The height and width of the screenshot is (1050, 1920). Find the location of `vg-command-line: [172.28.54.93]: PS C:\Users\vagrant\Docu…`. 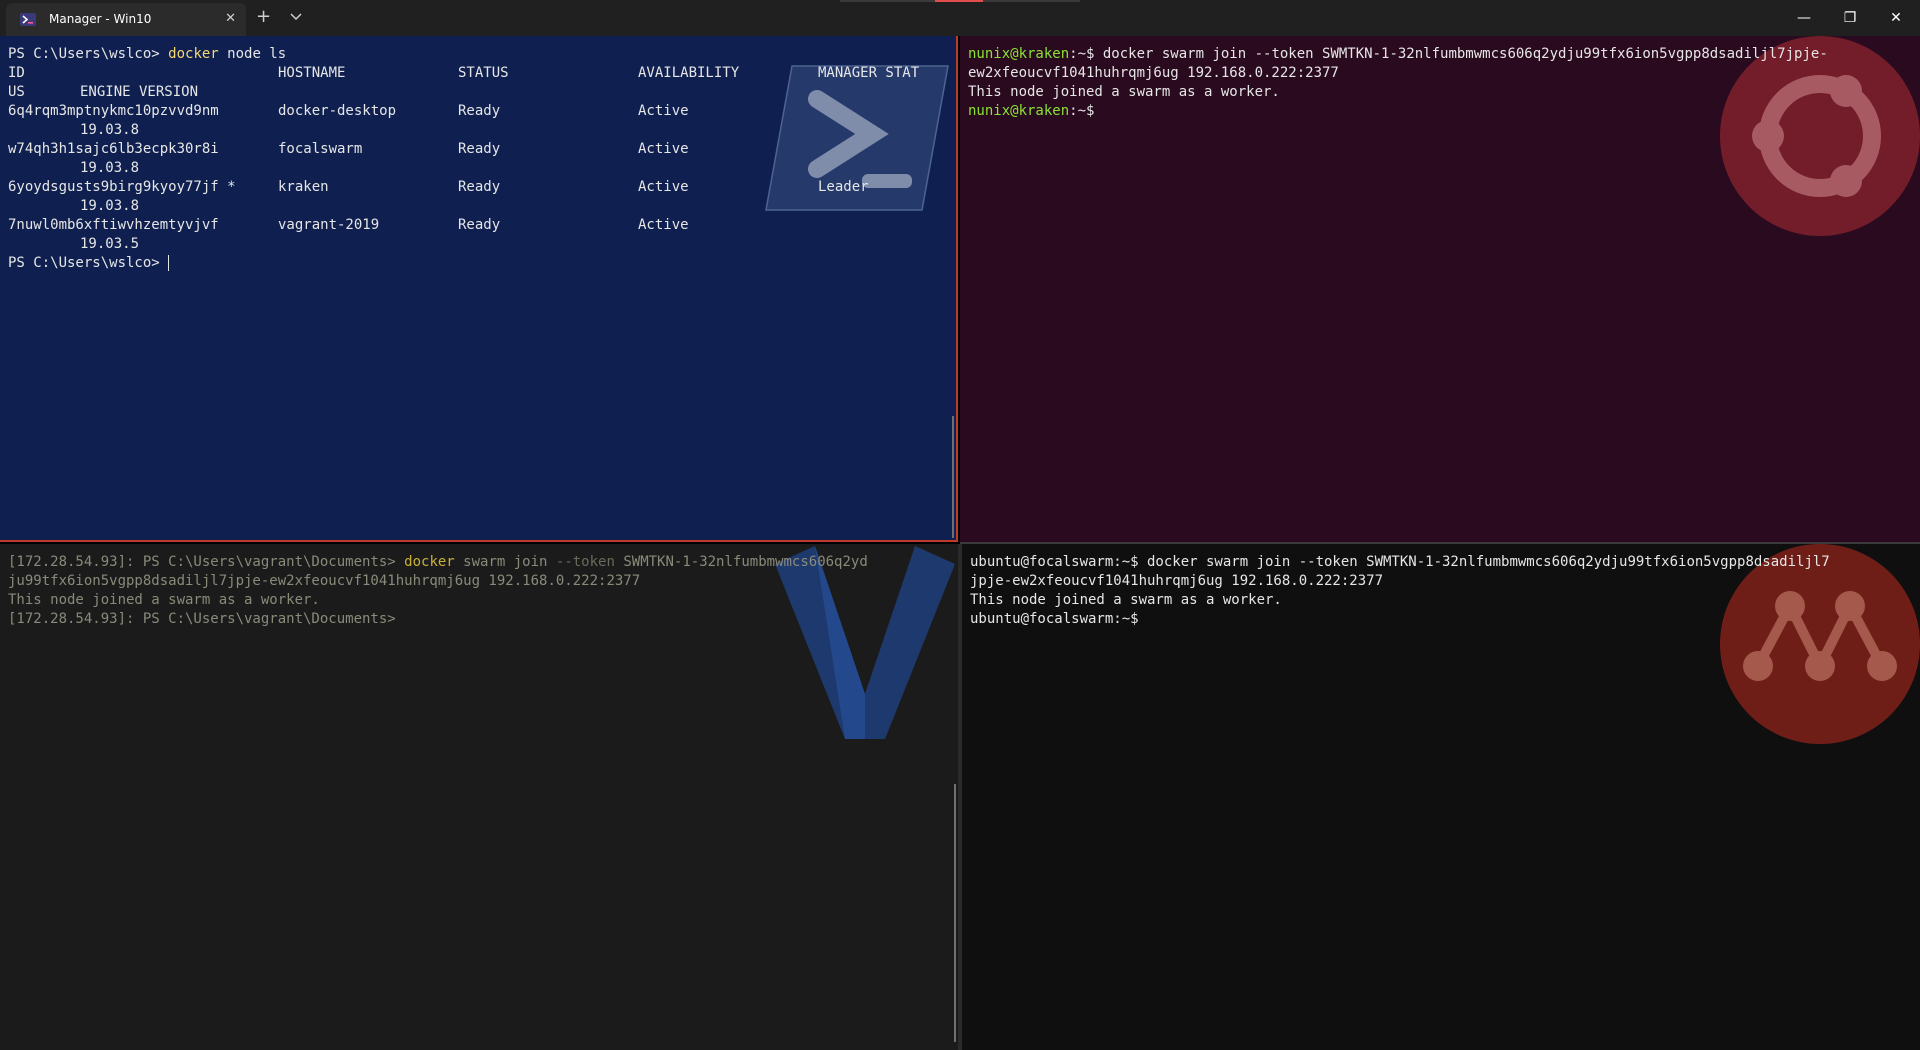

vg-command-line: [172.28.54.93]: PS C:\Users\vagrant\Docu… is located at coordinates (438, 562).